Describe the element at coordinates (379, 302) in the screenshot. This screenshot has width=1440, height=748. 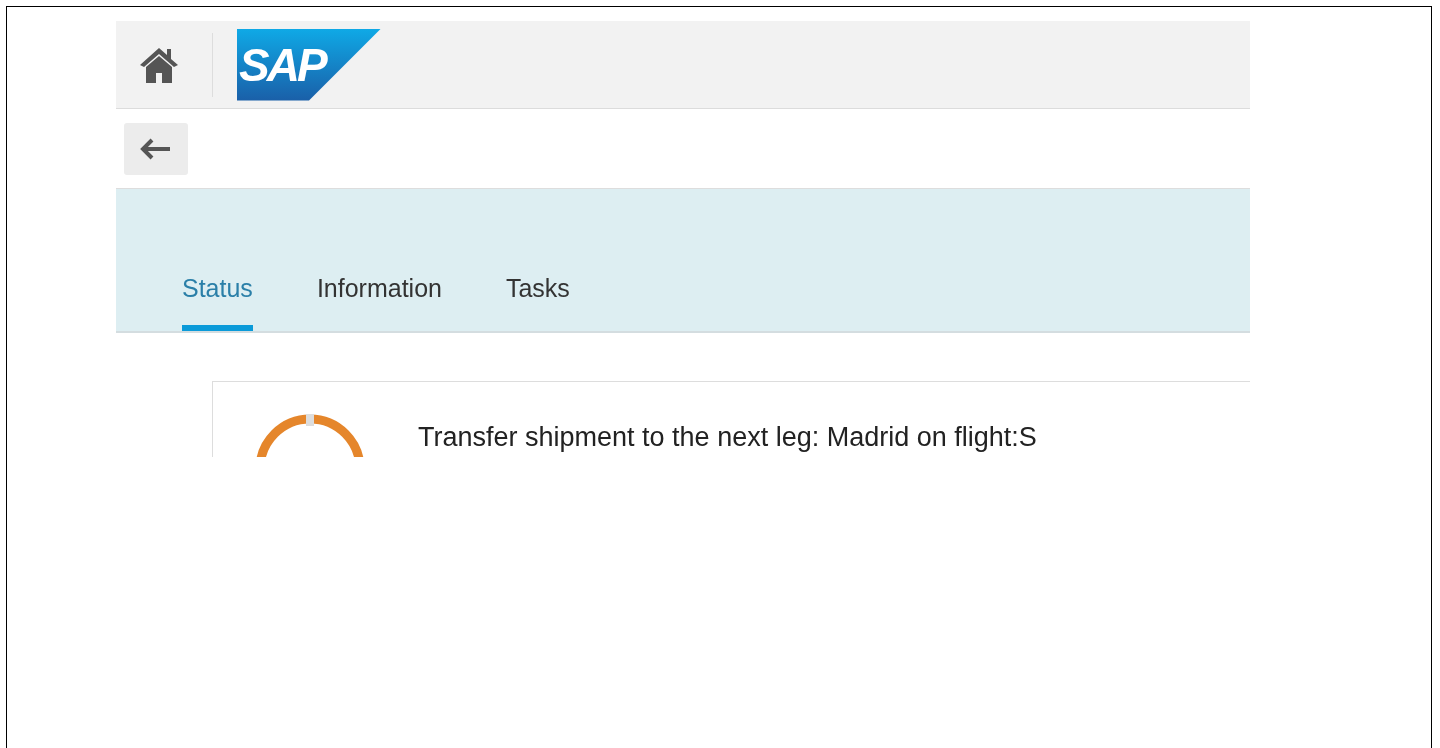
I see `tab: Information` at that location.